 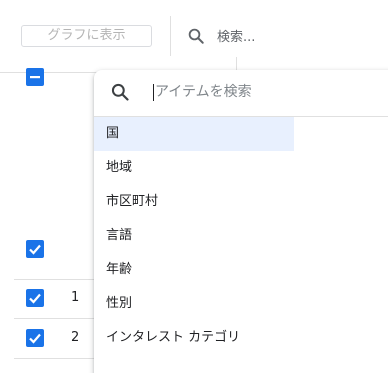 What do you see at coordinates (194, 168) in the screenshot?
I see `dimension-item-region: 地域` at bounding box center [194, 168].